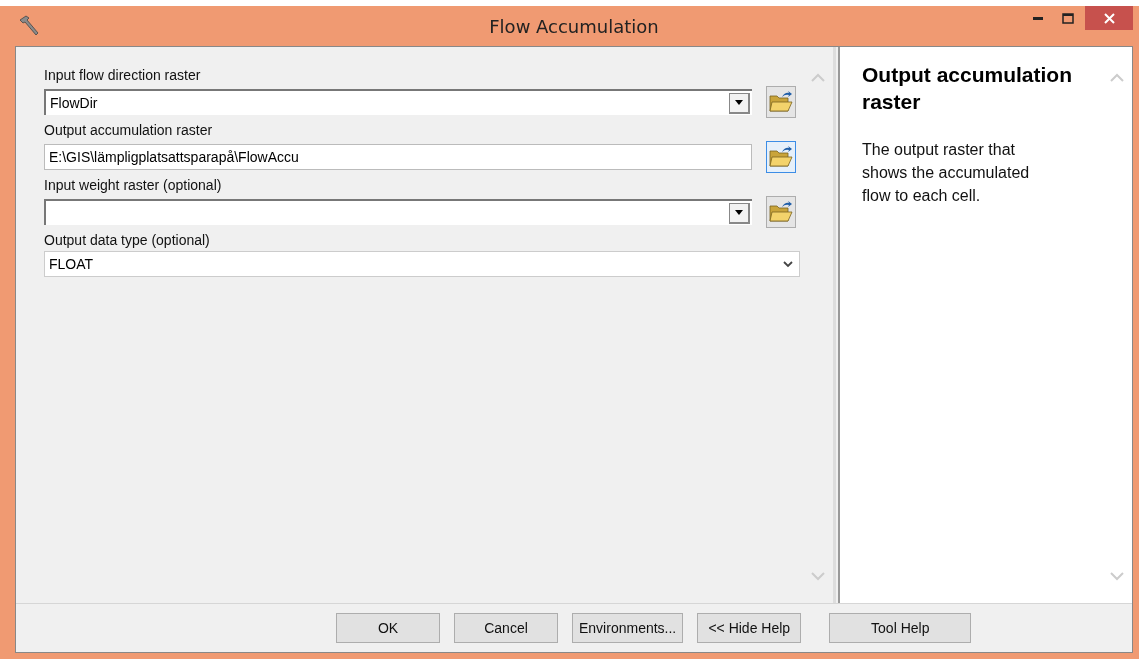 The width and height of the screenshot is (1139, 659). What do you see at coordinates (967, 88) in the screenshot?
I see `help-title: Output accumulation raster` at bounding box center [967, 88].